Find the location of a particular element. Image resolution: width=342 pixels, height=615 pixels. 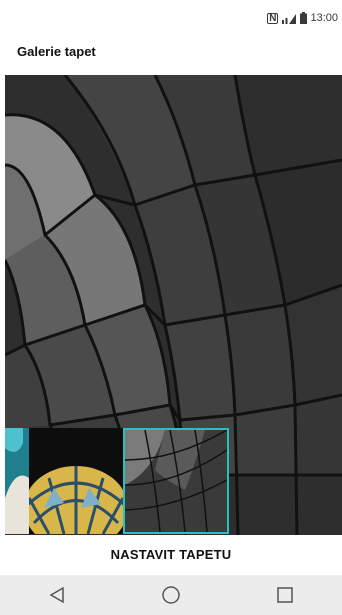

grey-grid-thumbnail-image is located at coordinates (176, 481).